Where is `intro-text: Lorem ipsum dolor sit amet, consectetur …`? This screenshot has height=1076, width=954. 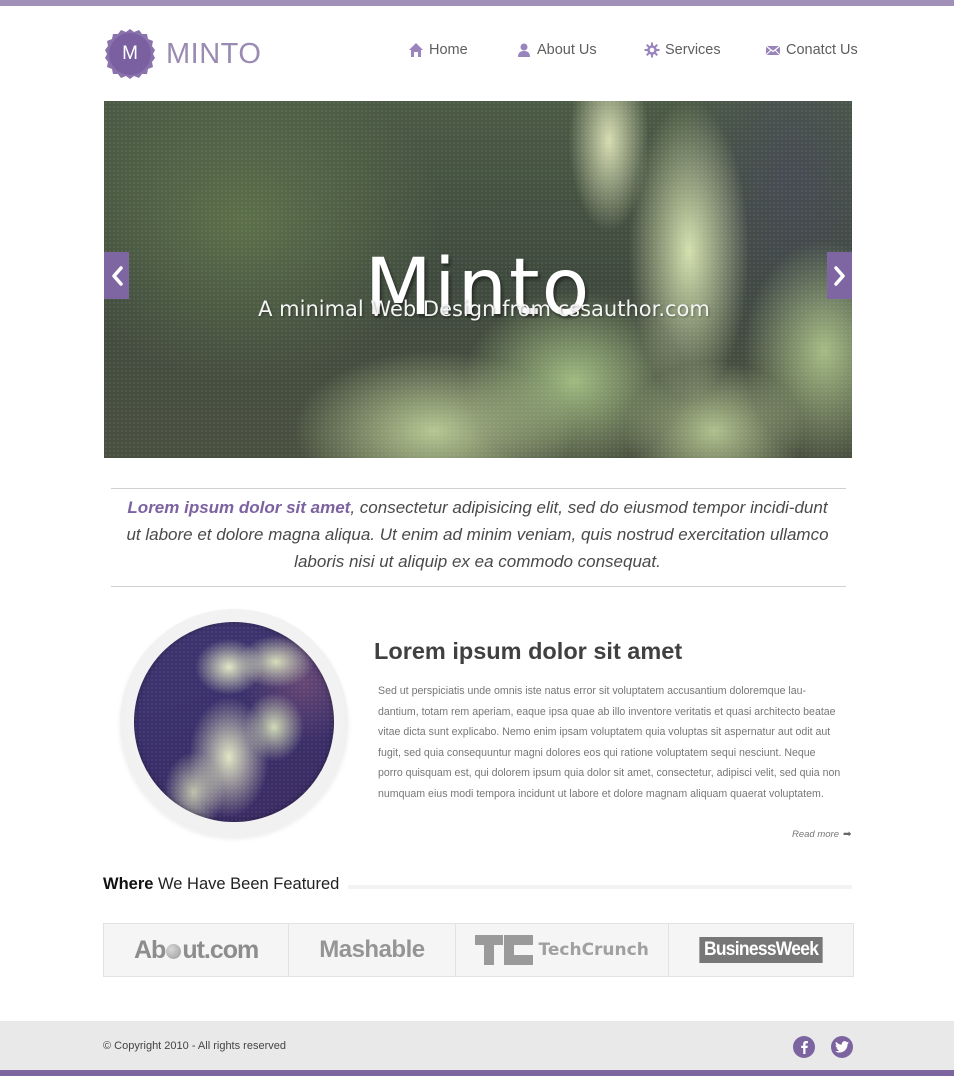 intro-text: Lorem ipsum dolor sit amet, consectetur … is located at coordinates (477, 534).